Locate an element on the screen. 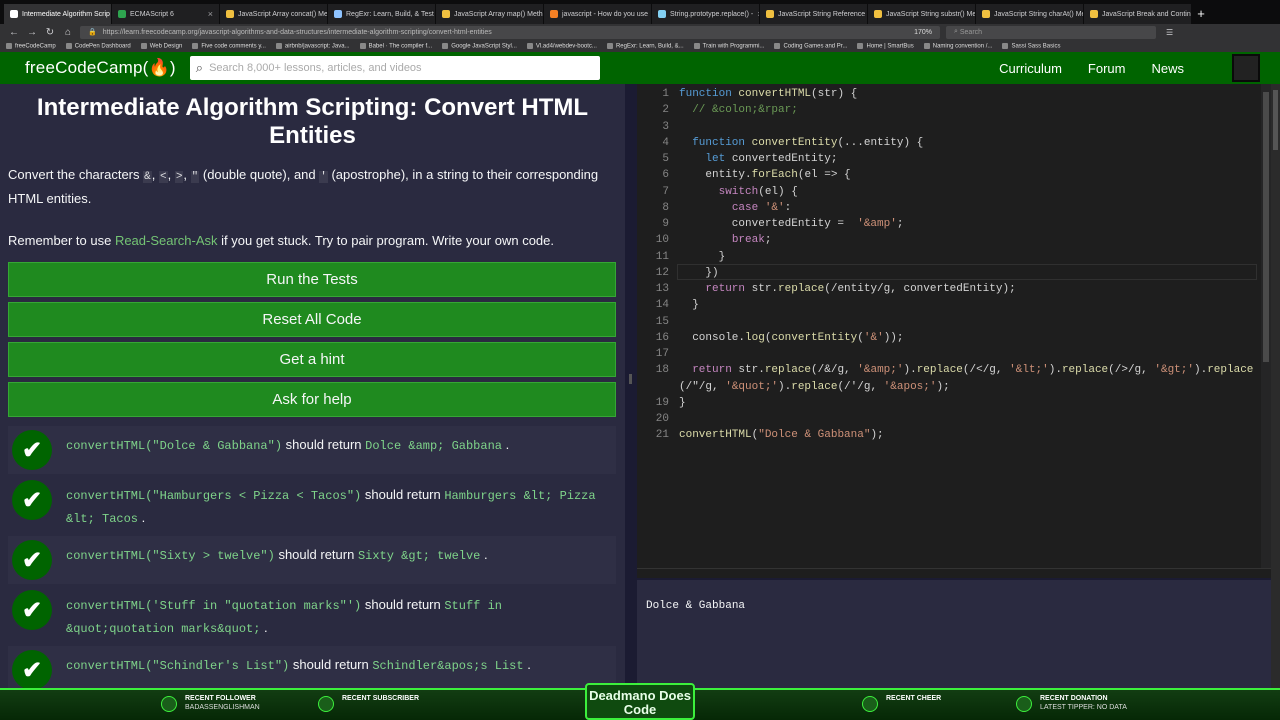 Image resolution: width=1280 pixels, height=720 pixels. code-line: 14 } is located at coordinates (954, 307).